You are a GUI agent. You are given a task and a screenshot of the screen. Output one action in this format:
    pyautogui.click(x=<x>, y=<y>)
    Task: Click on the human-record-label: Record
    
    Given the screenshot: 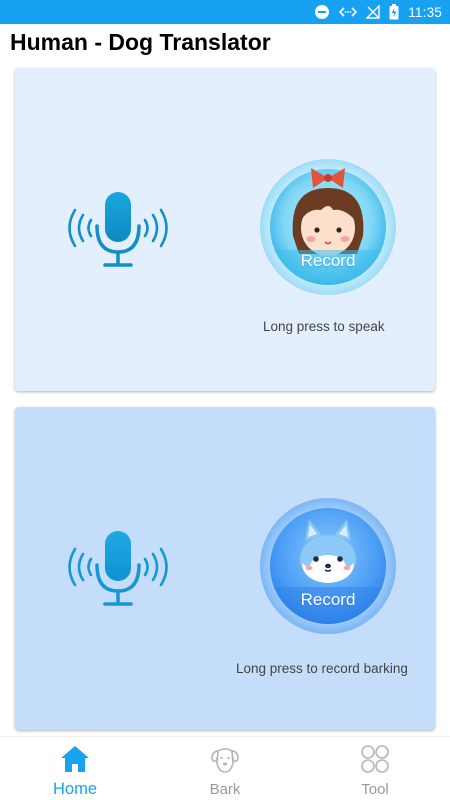 What is the action you would take?
    pyautogui.click(x=328, y=260)
    